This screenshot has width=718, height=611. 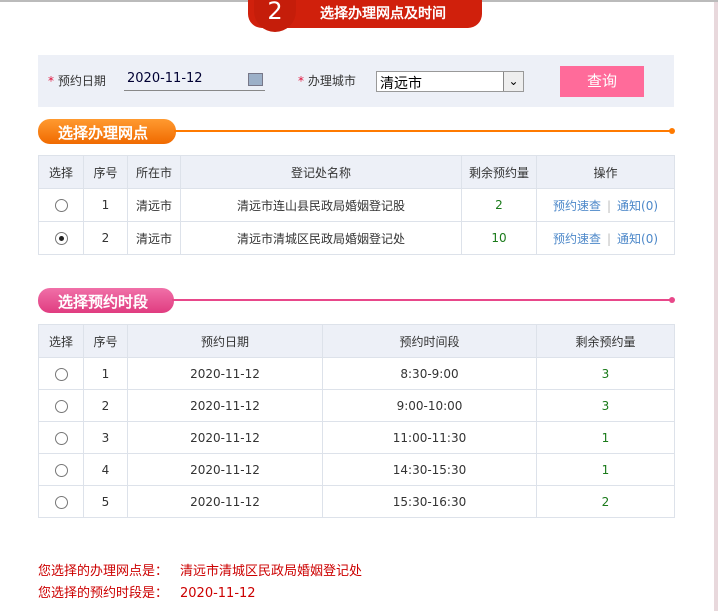 I want to click on selected-slot: 您选择的预约时段是： 2020-11-12, so click(x=147, y=591).